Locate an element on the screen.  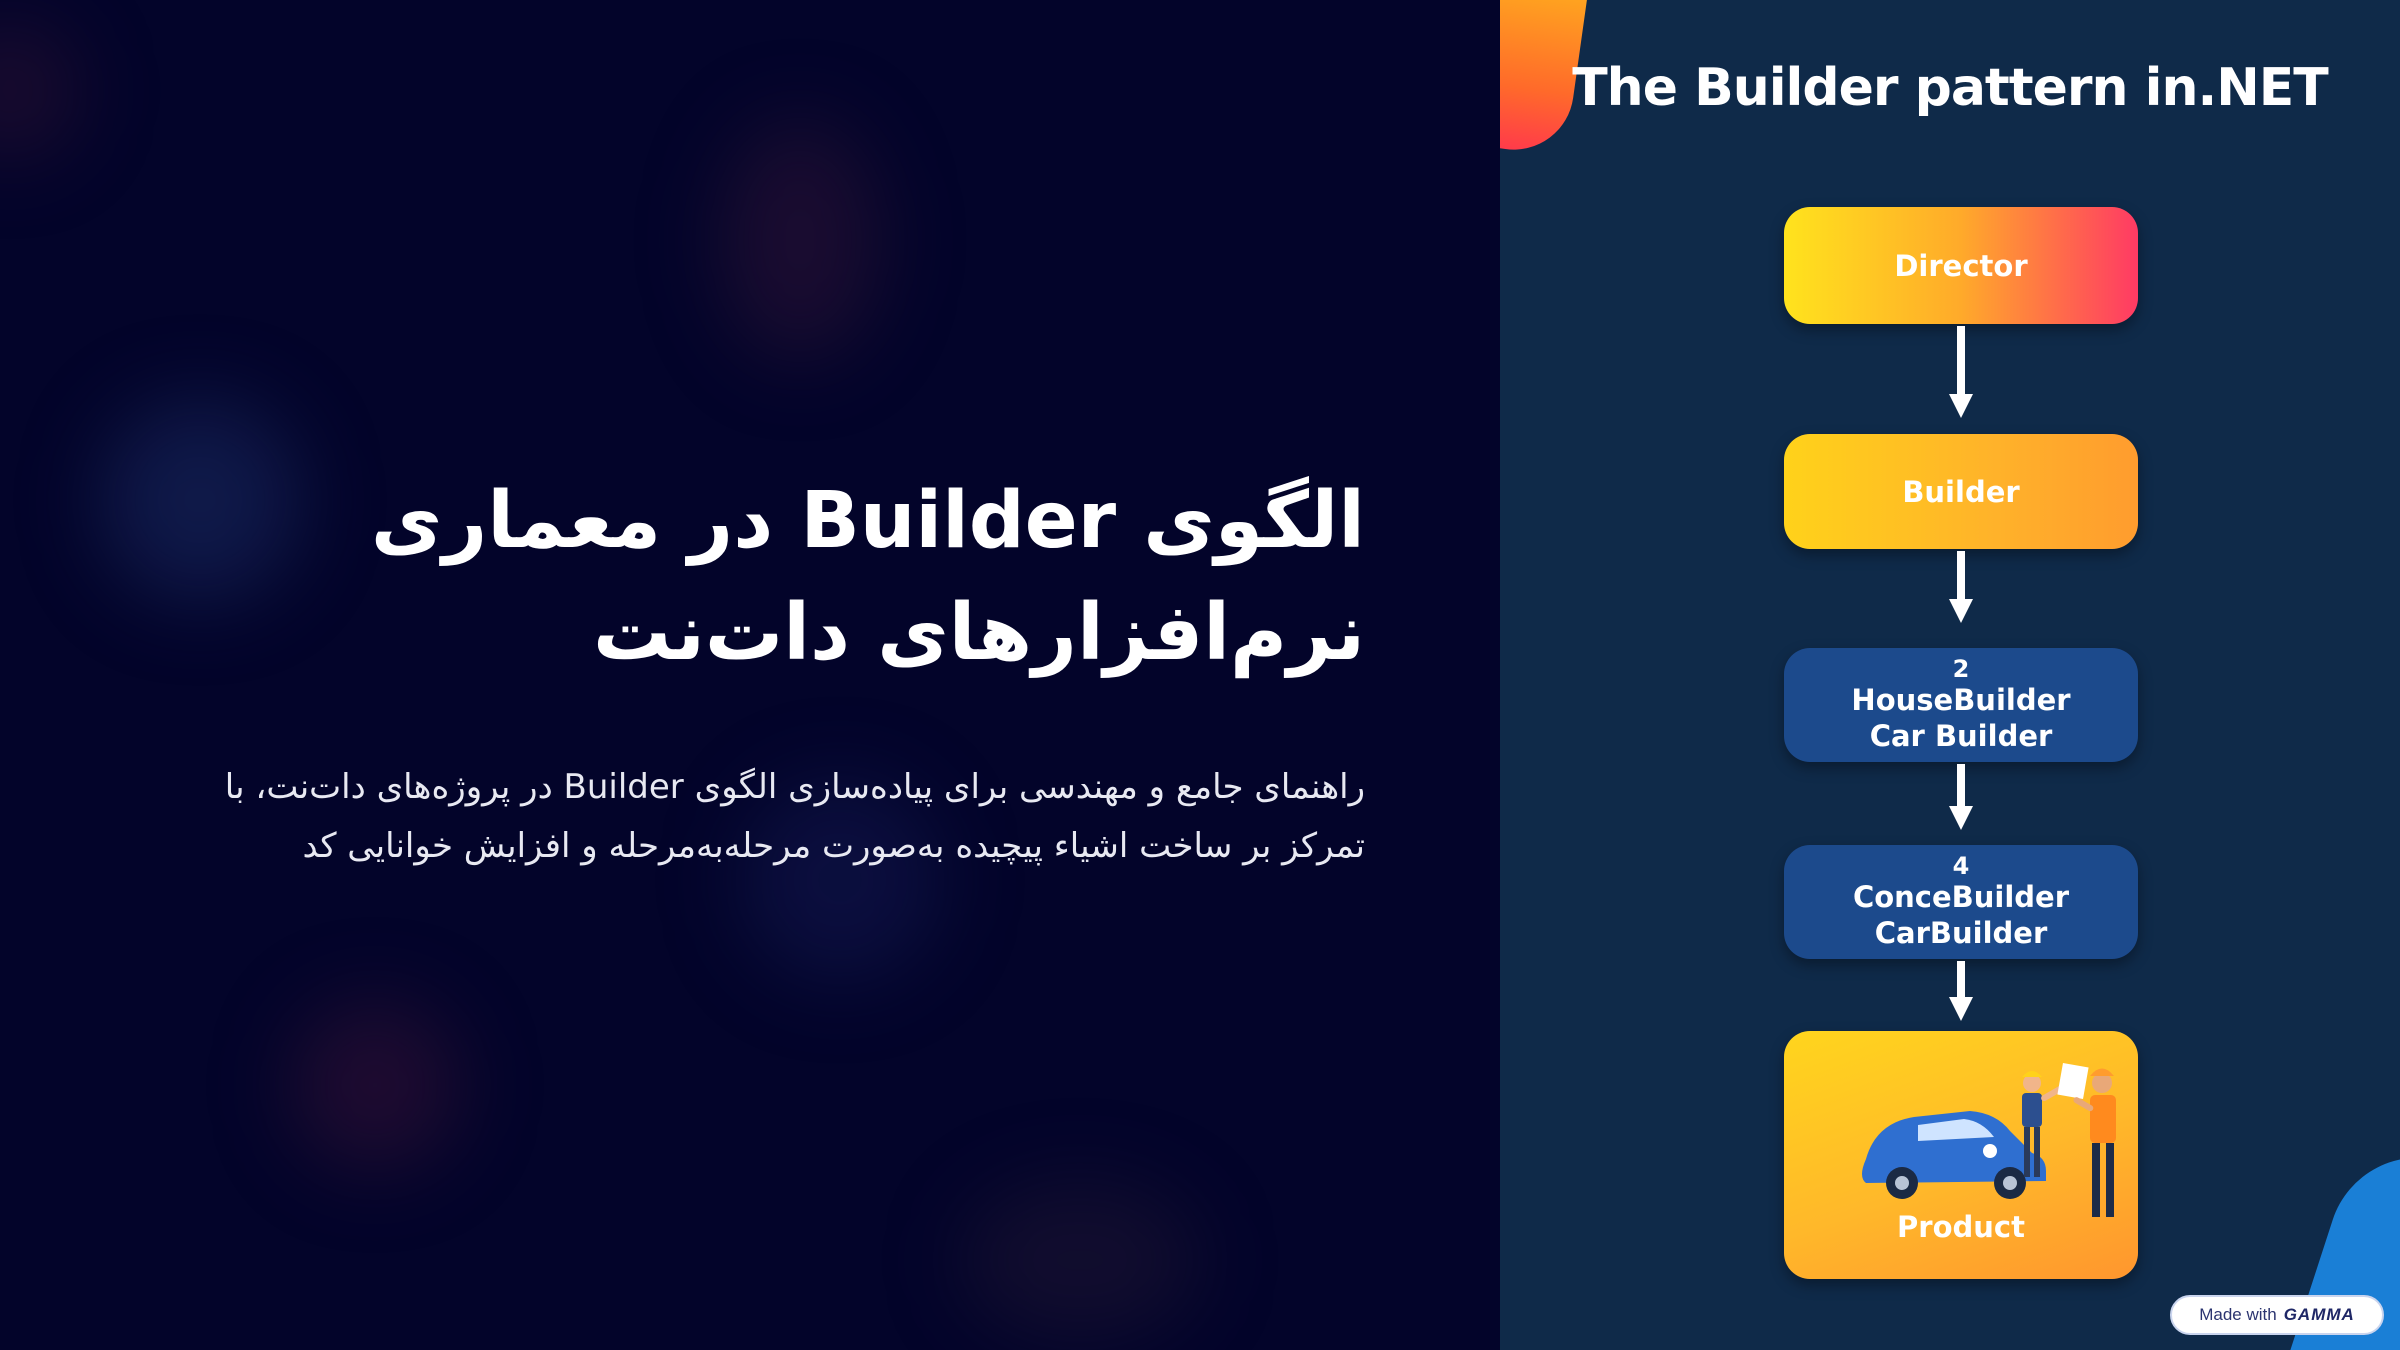
builder-box: Builder is located at coordinates (1961, 491).